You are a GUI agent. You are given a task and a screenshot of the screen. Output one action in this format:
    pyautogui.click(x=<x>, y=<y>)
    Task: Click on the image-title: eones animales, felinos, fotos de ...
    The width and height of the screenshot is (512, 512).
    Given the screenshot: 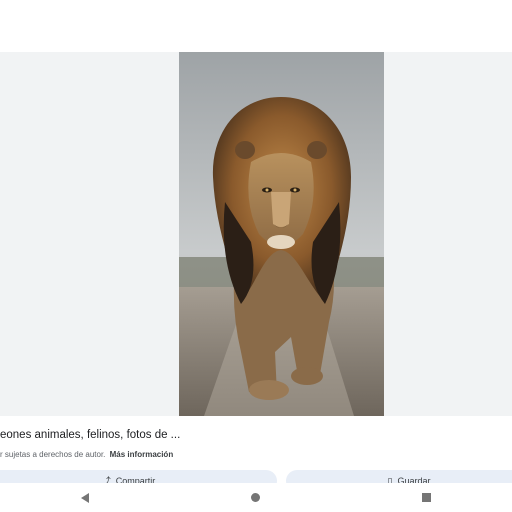 What is the action you would take?
    pyautogui.click(x=250, y=435)
    